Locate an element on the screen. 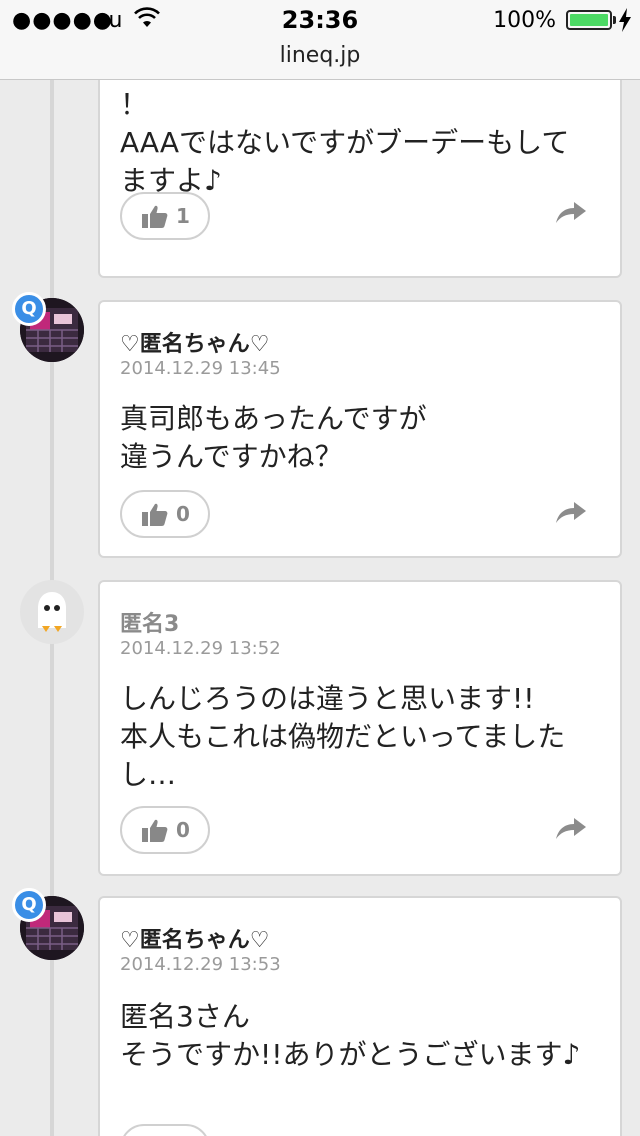  url-bar: lineq.jp is located at coordinates (320, 60).